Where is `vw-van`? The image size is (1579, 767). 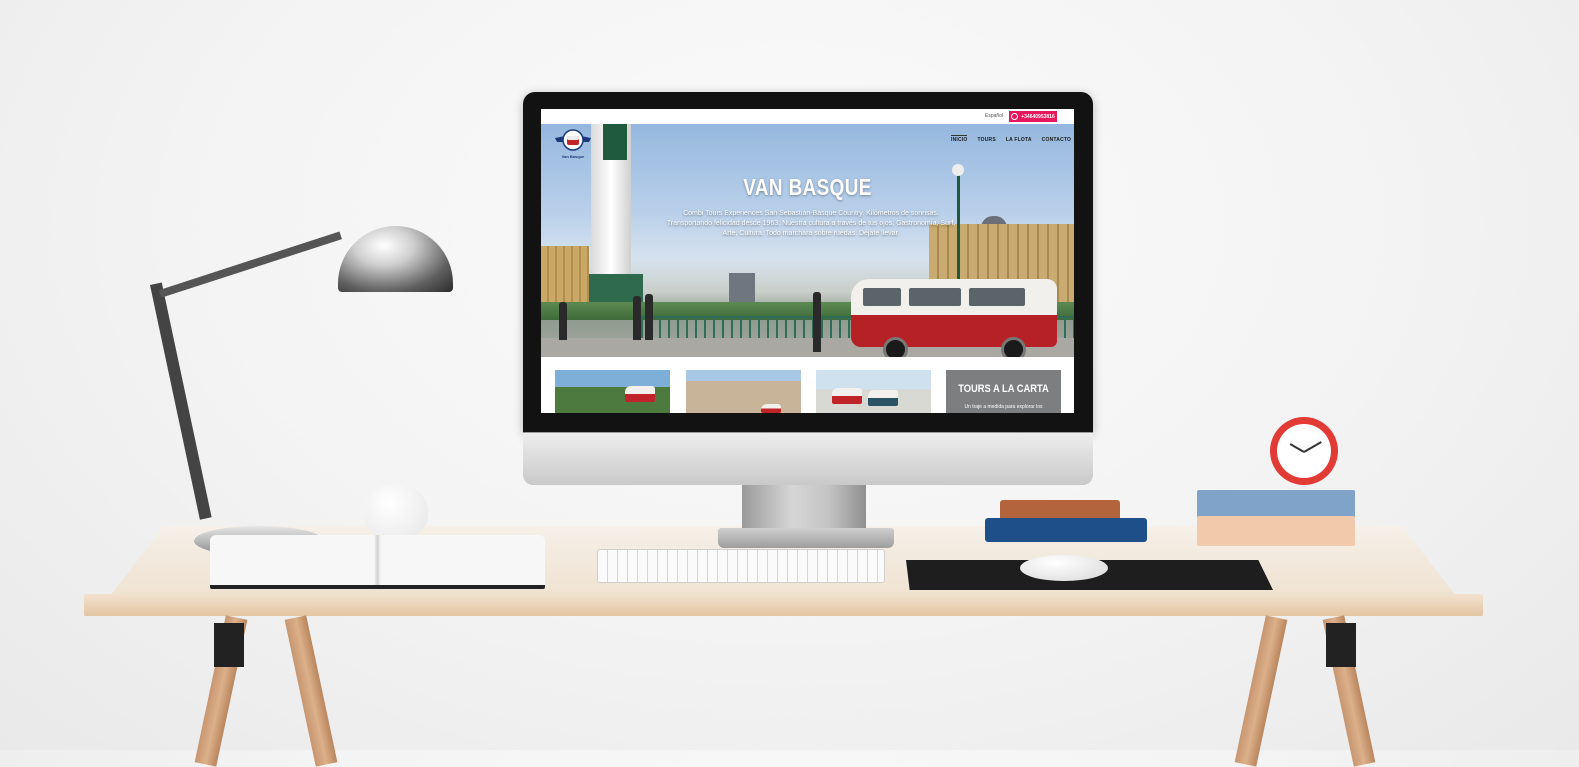
vw-van is located at coordinates (954, 318).